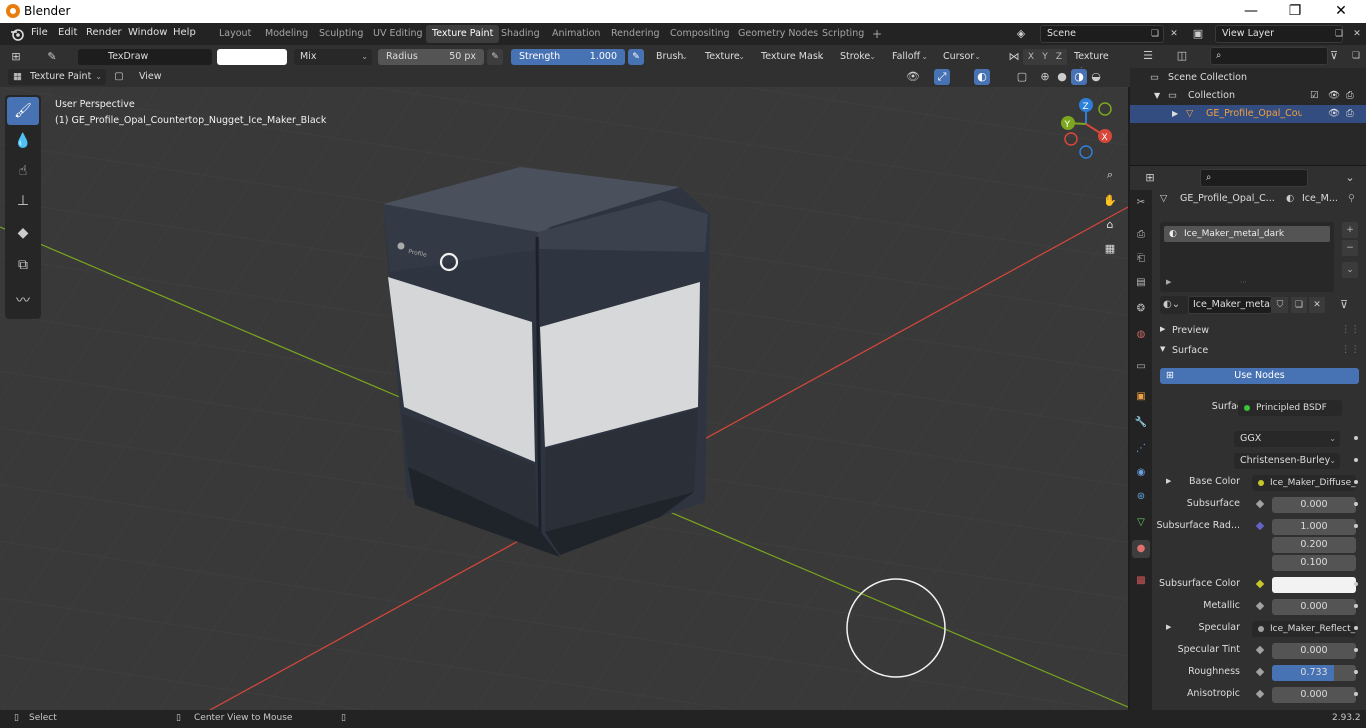  What do you see at coordinates (1141, 449) in the screenshot?
I see `particles-tab-icon: ⋰` at bounding box center [1141, 449].